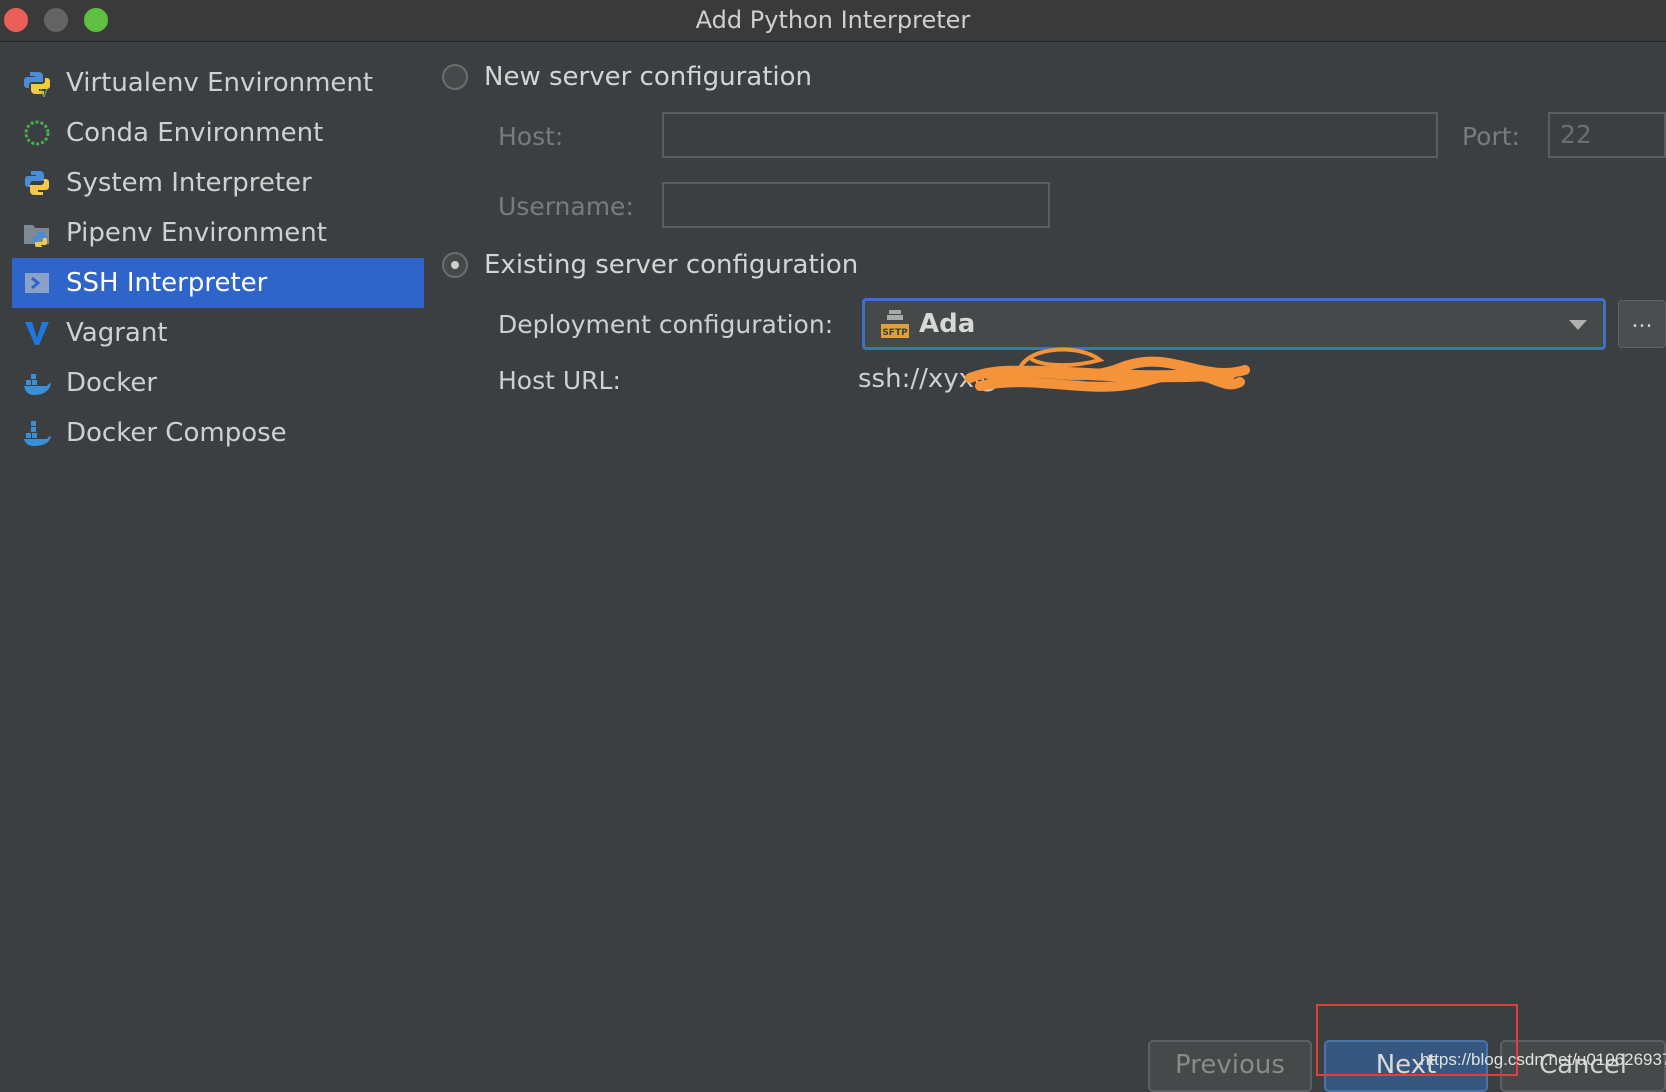  I want to click on python-virtualenv-icon: V, so click(37, 83).